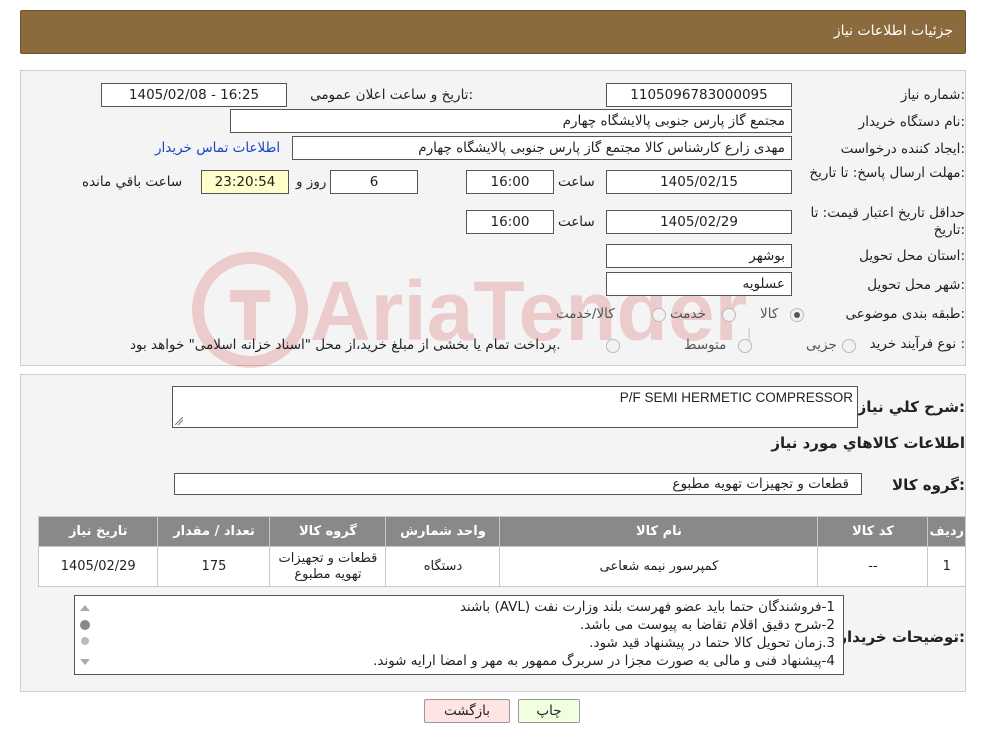 This screenshot has width=985, height=744. I want to click on validity-date-field: 1405/02/29, so click(699, 222).